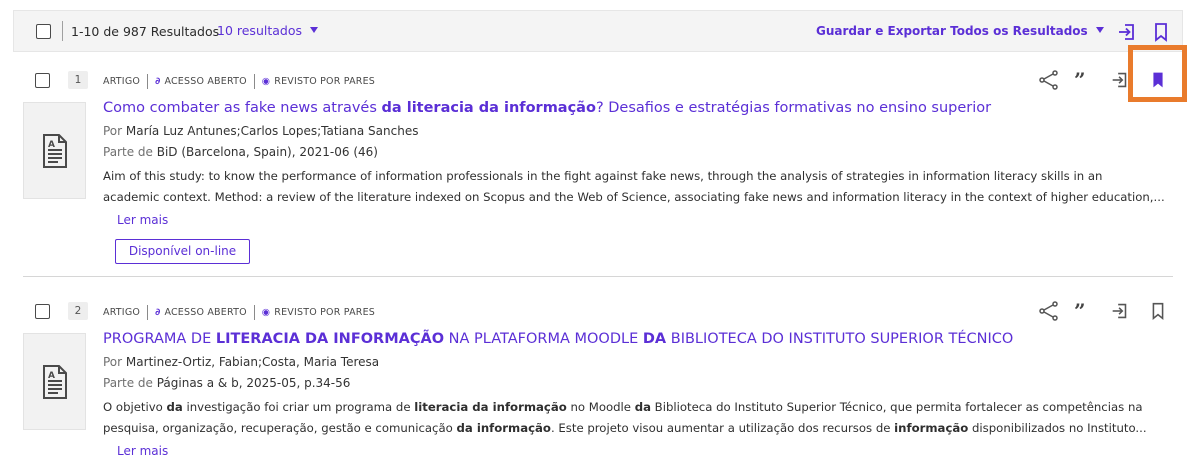 This screenshot has width=1187, height=461. Describe the element at coordinates (490, 407) in the screenshot. I see `abstract-highlight: literacia da informação` at that location.